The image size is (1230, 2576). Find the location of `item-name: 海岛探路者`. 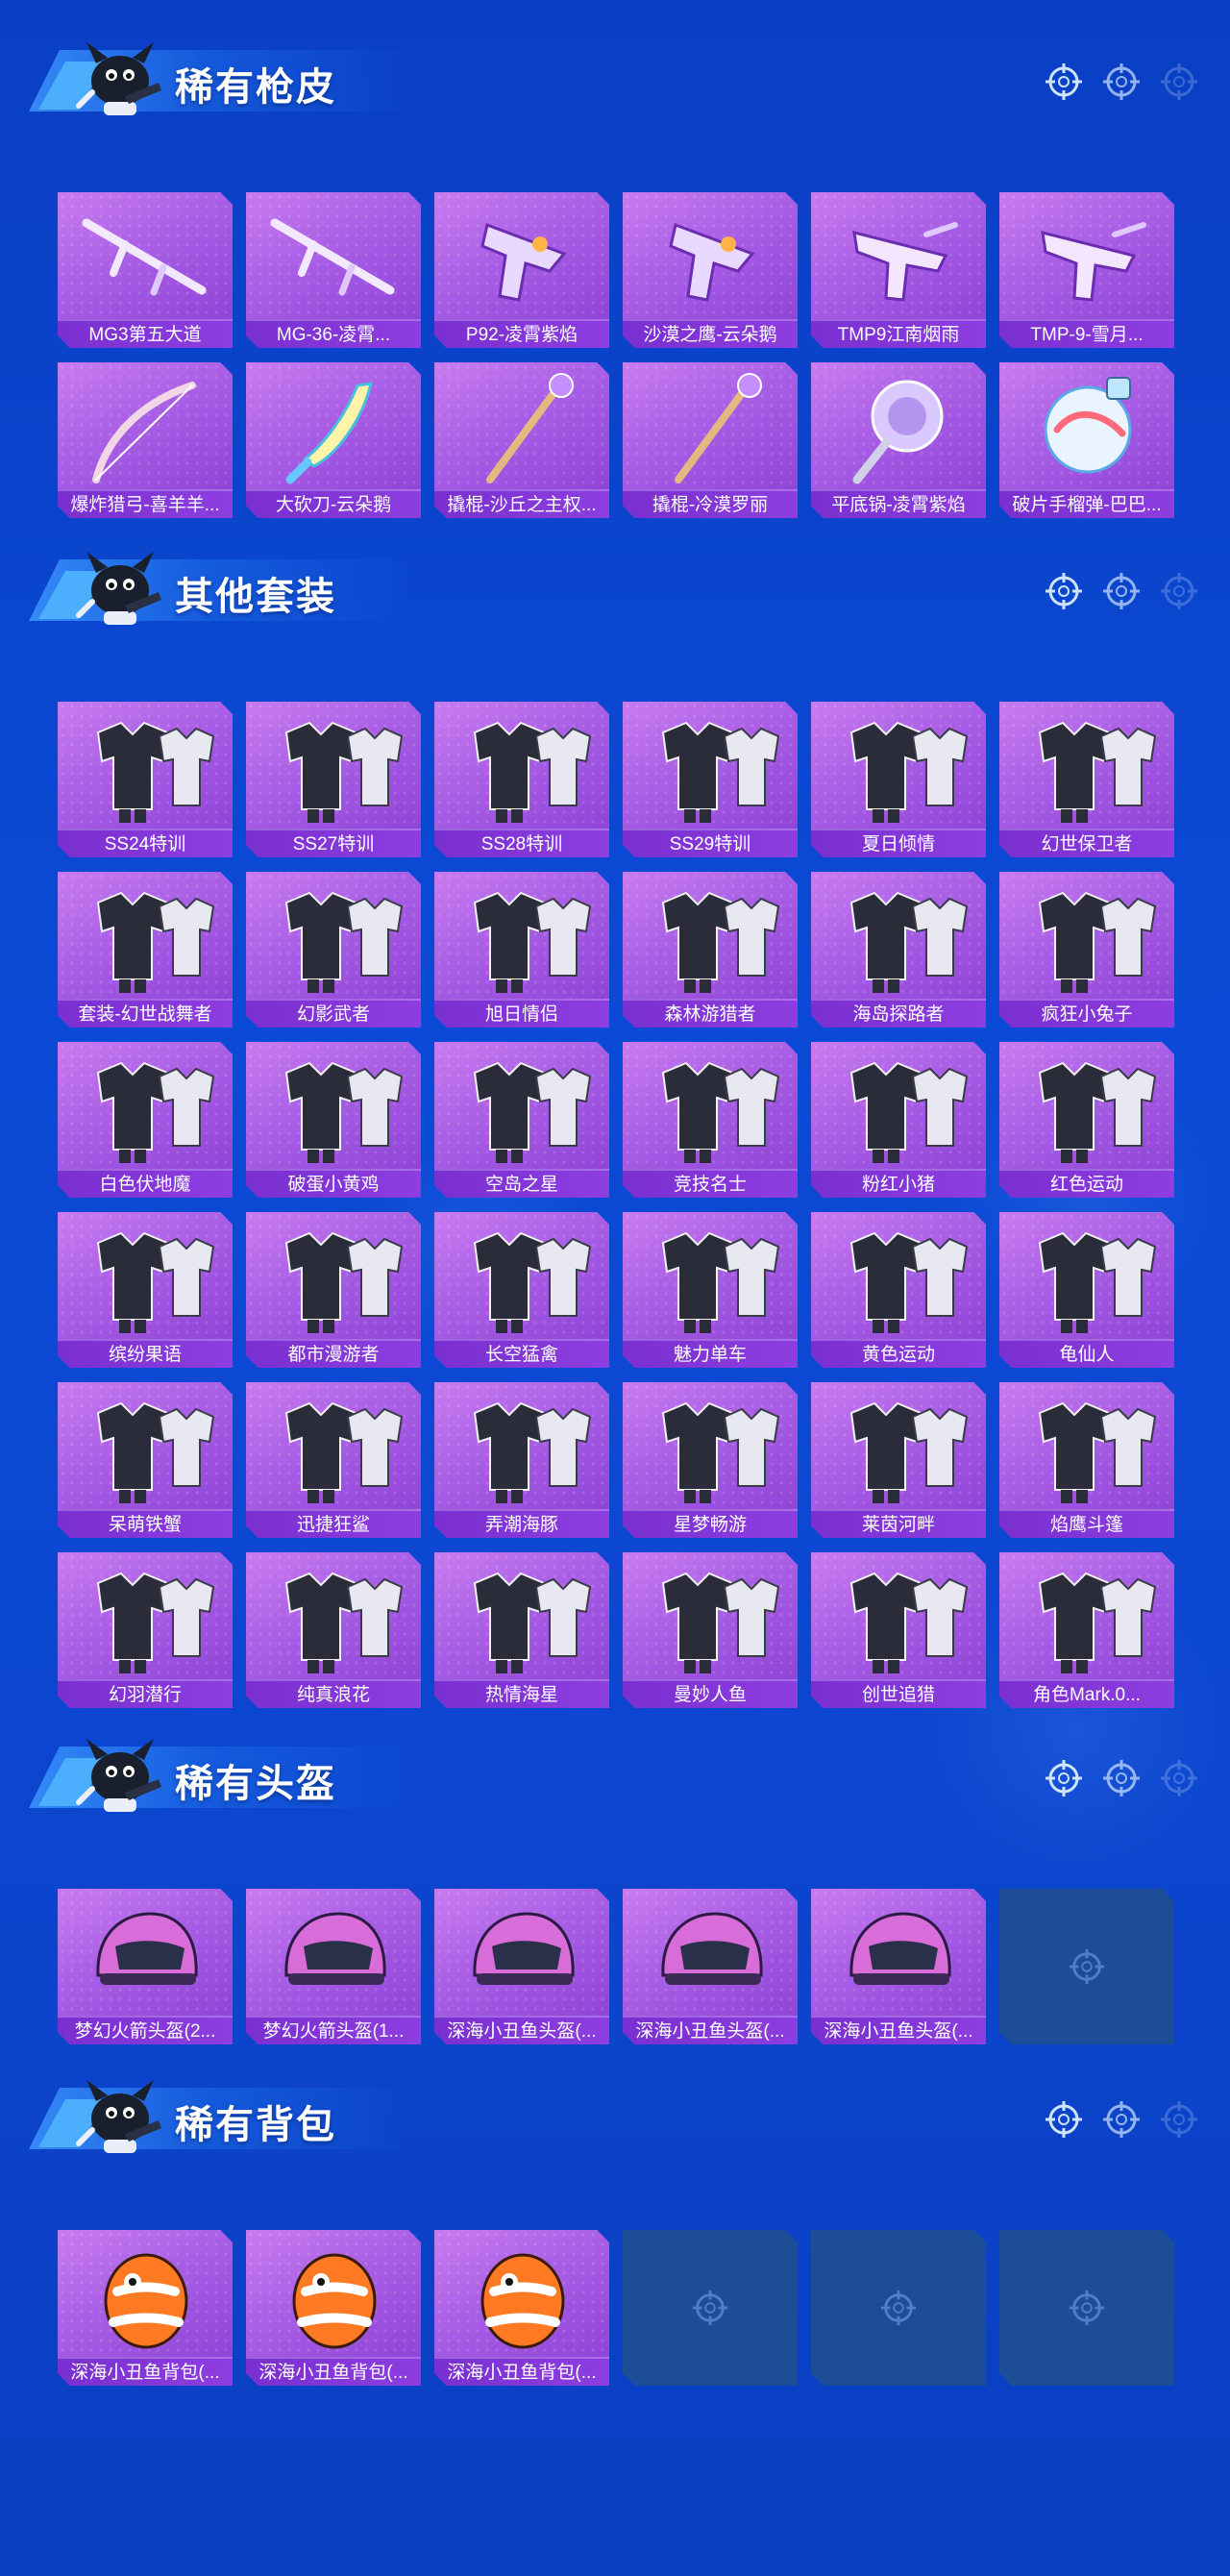

item-name: 海岛探路者 is located at coordinates (899, 1014).